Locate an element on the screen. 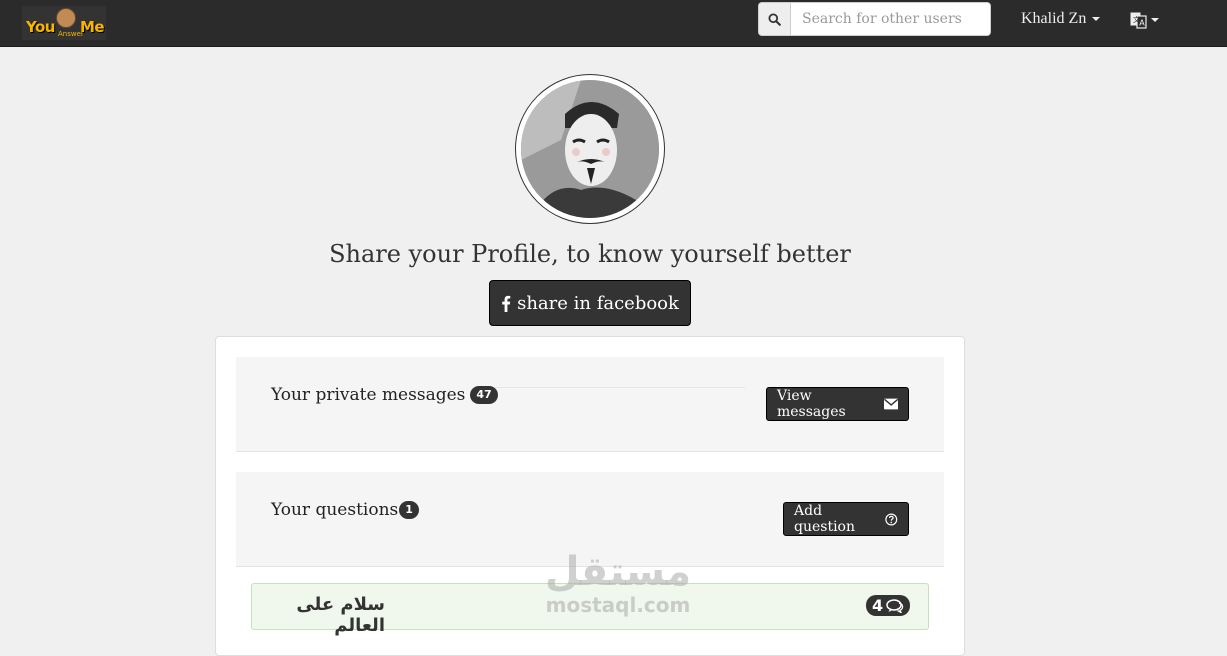  private-messages-section: Your private messages 47 View messages is located at coordinates (590, 404).